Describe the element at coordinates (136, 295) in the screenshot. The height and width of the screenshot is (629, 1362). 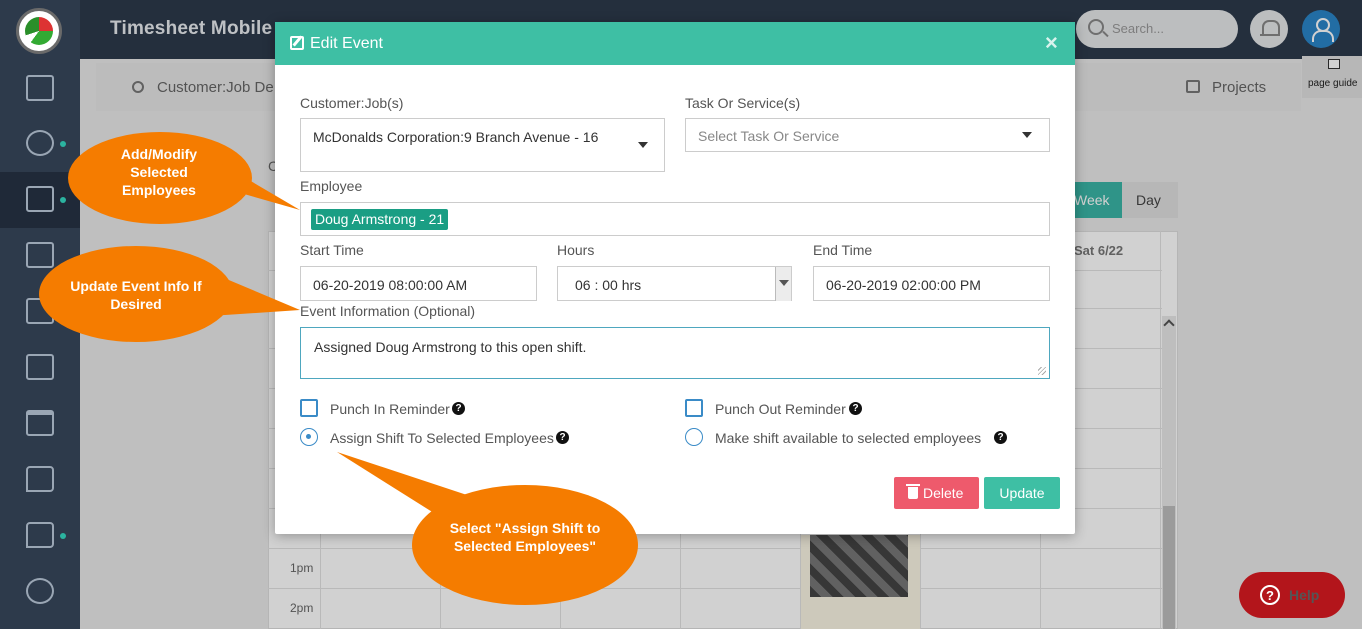
I see `callout-event-info-text: Update Event Info If Desired` at that location.